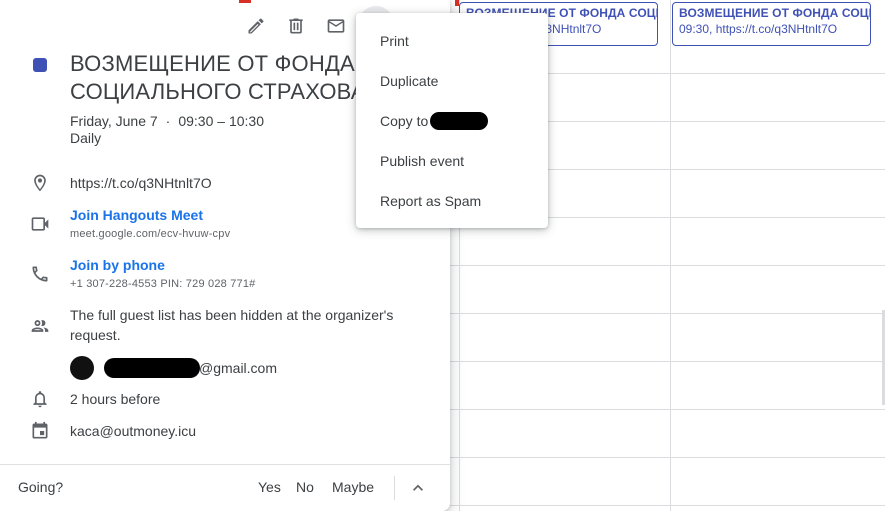 This screenshot has height=511, width=885. I want to click on calendar-event-subtitle: 09:30, https://t.co/q3NHtnlt7O, so click(758, 29).